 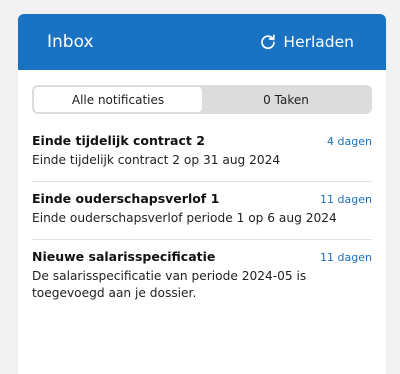 I want to click on inbox-title: Inbox, so click(x=70, y=42).